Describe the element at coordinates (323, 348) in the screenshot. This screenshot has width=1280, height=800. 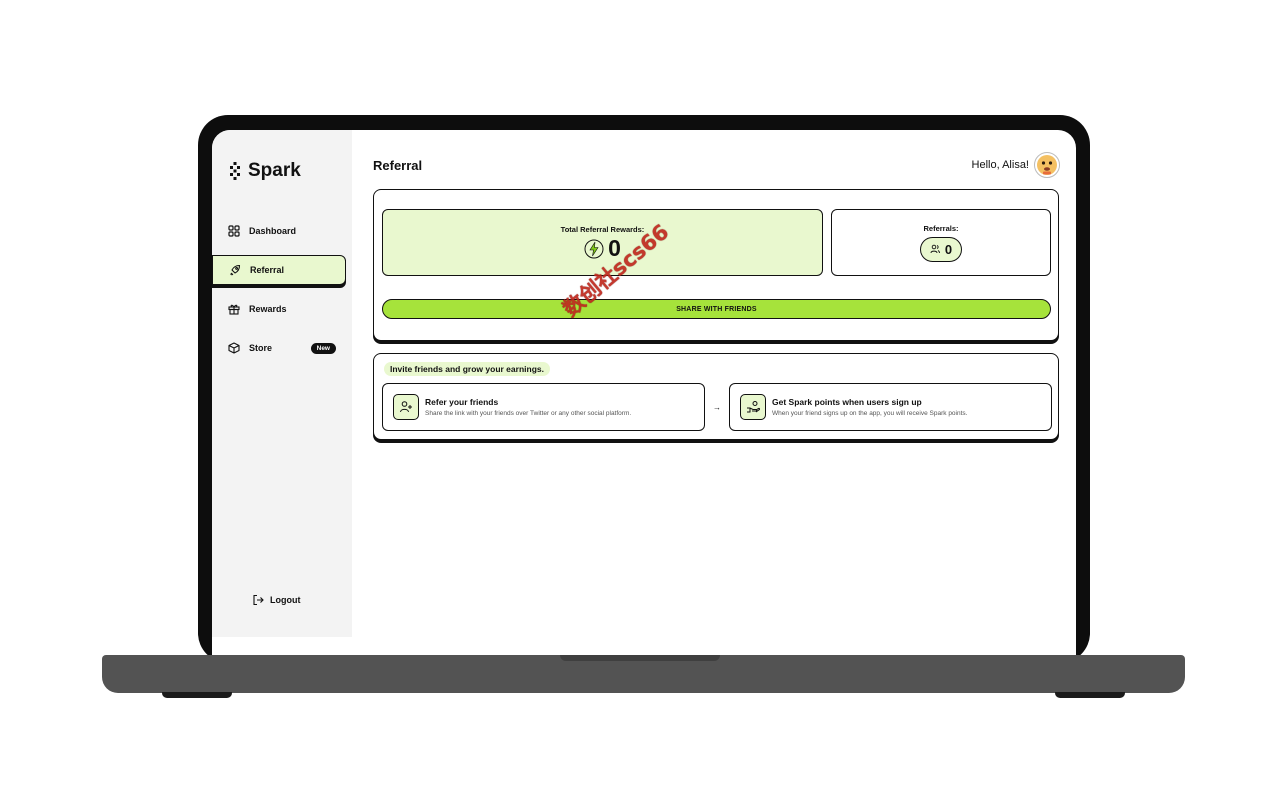
I see `new-badge: New` at that location.